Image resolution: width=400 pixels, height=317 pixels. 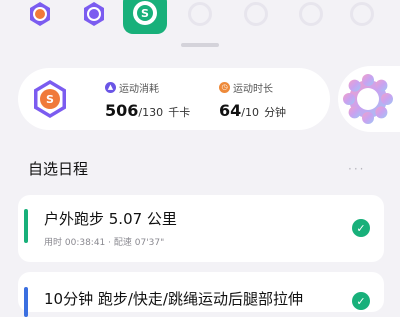 I want to click on duration-current: 64, so click(x=230, y=110).